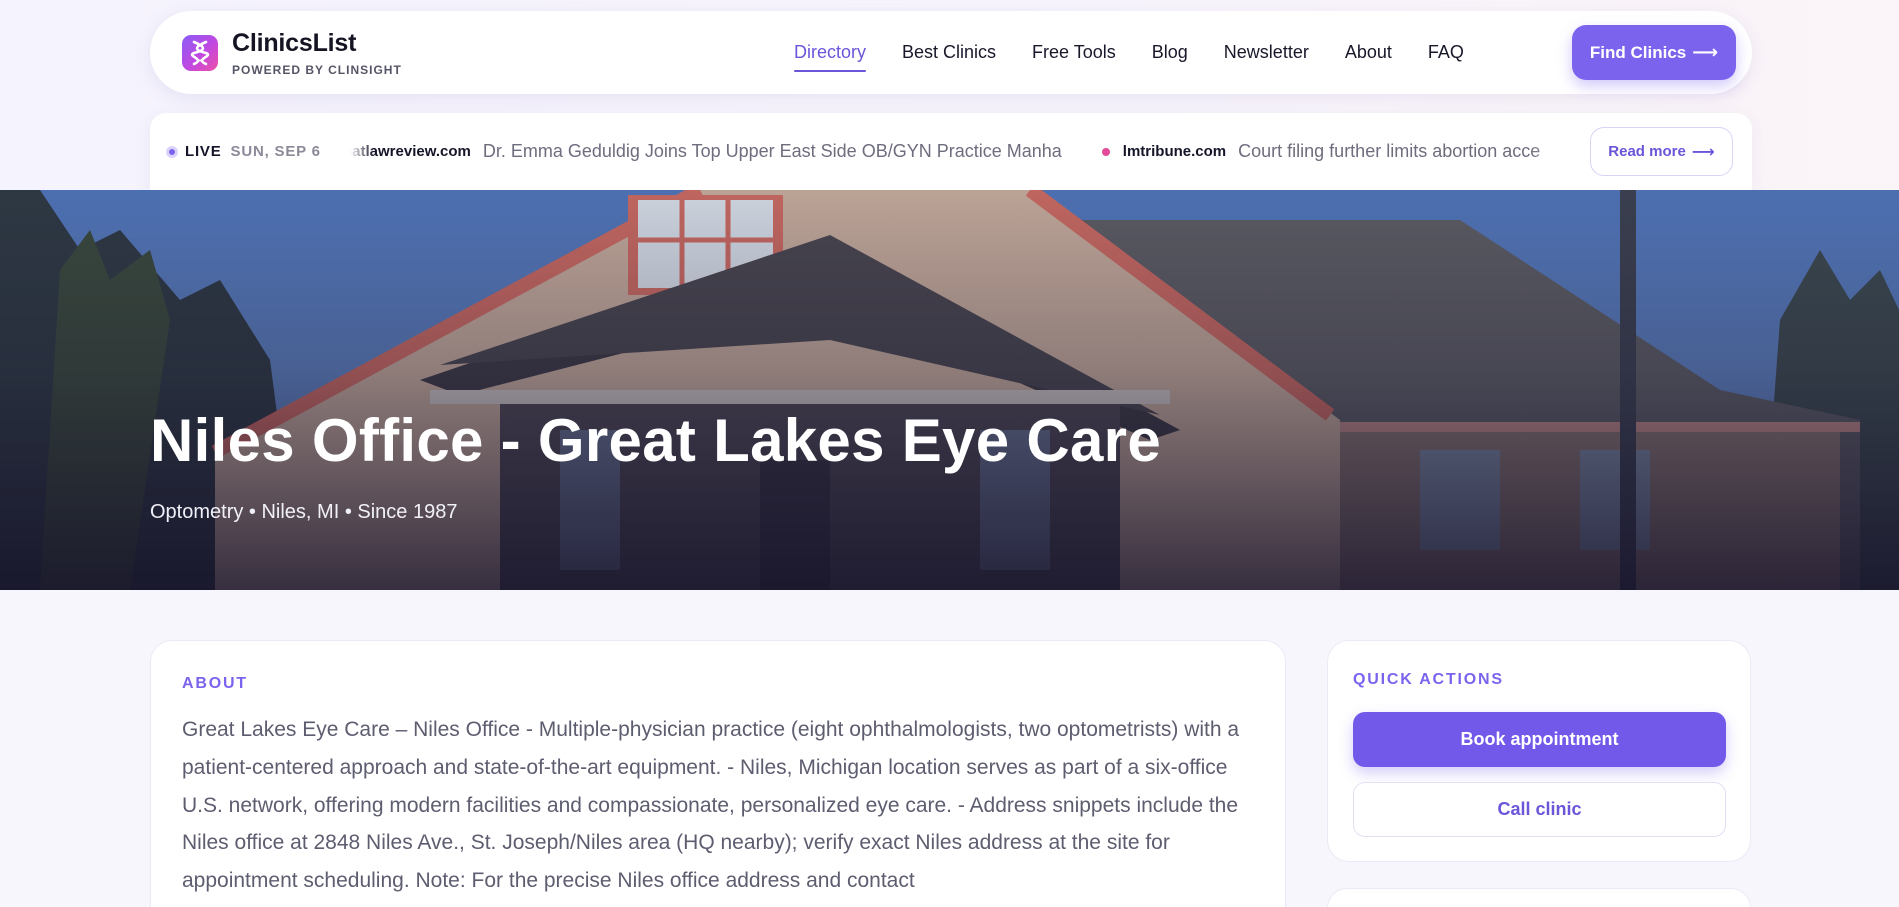 The height and width of the screenshot is (907, 1899). What do you see at coordinates (410, 151) in the screenshot?
I see `news-source: natlawreview.com` at bounding box center [410, 151].